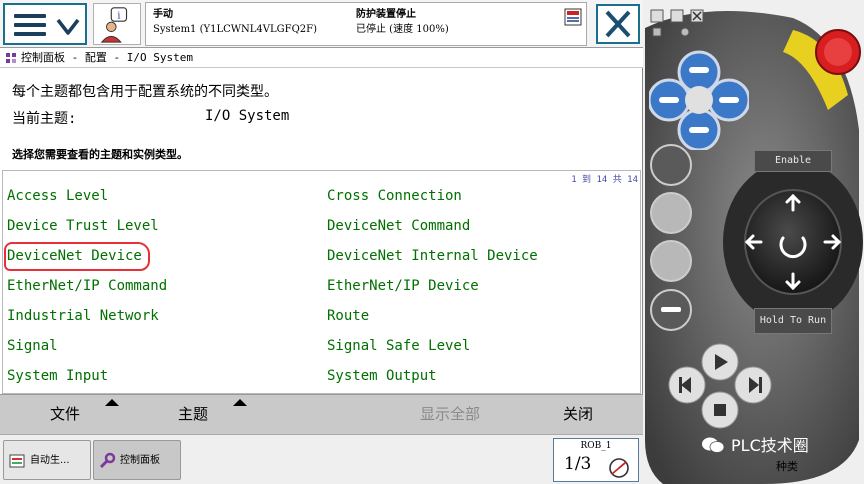 The image size is (864, 484). Describe the element at coordinates (394, 196) in the screenshot. I see `list-item-cross-connection: Cross Connection` at that location.